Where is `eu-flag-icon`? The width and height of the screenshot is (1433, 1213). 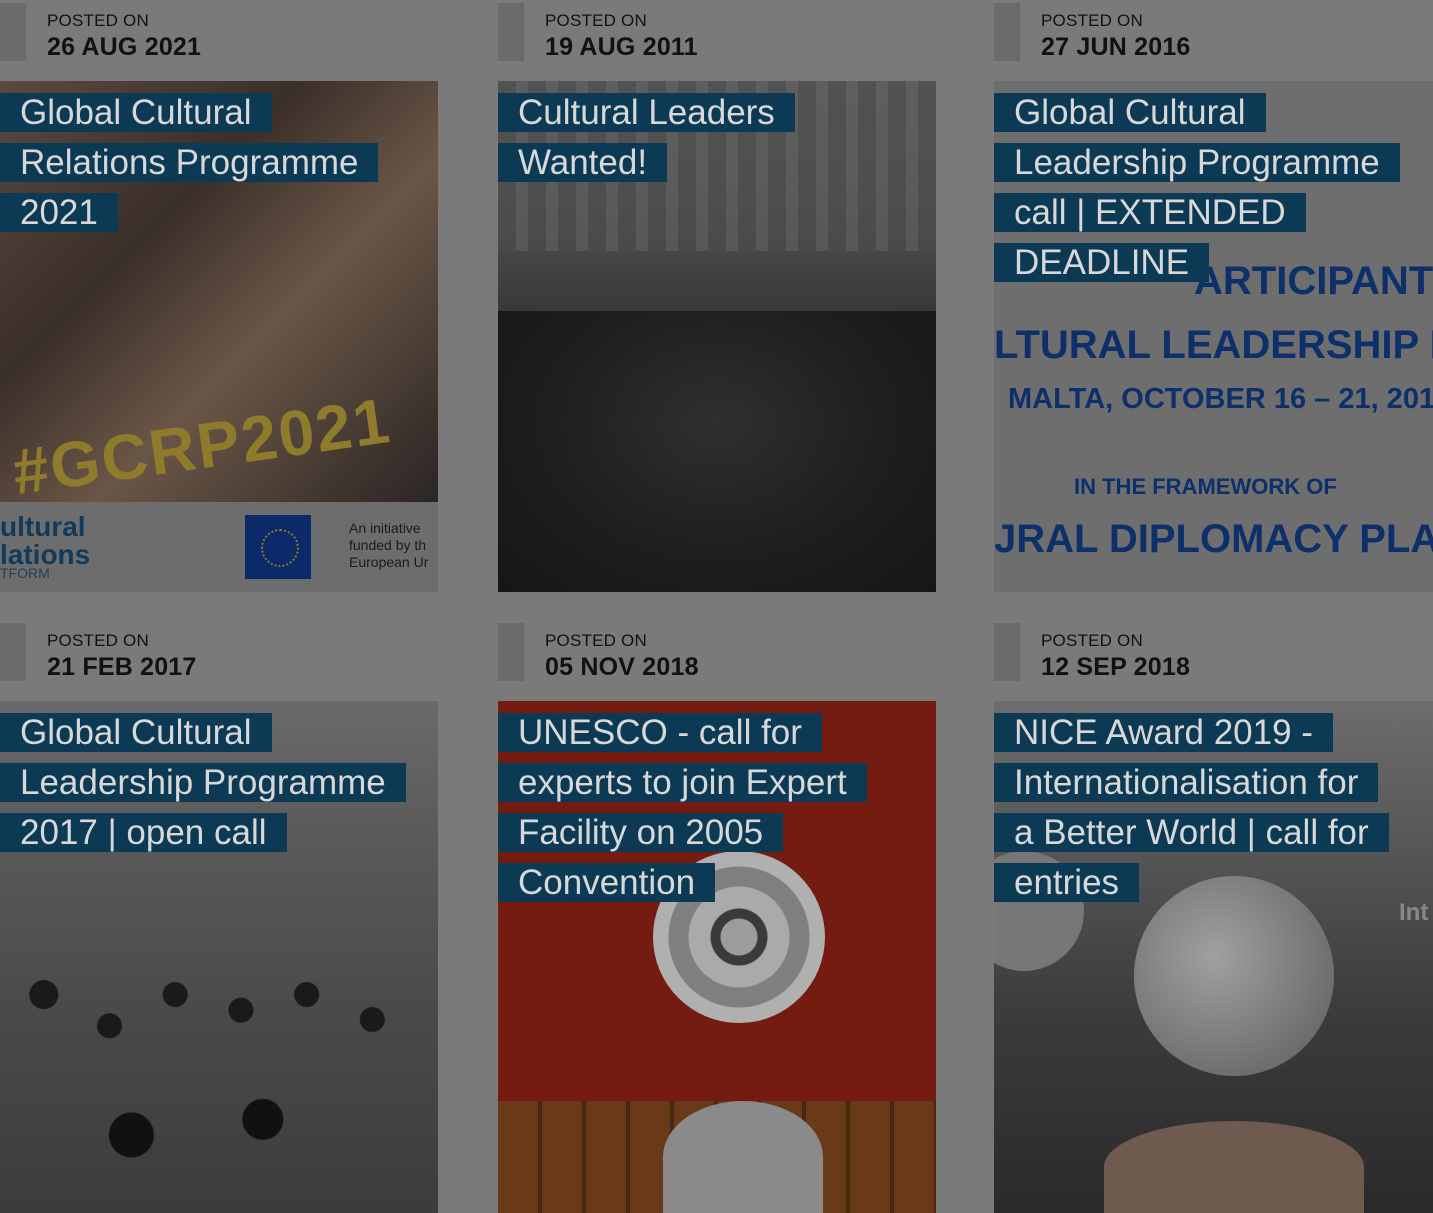 eu-flag-icon is located at coordinates (278, 547).